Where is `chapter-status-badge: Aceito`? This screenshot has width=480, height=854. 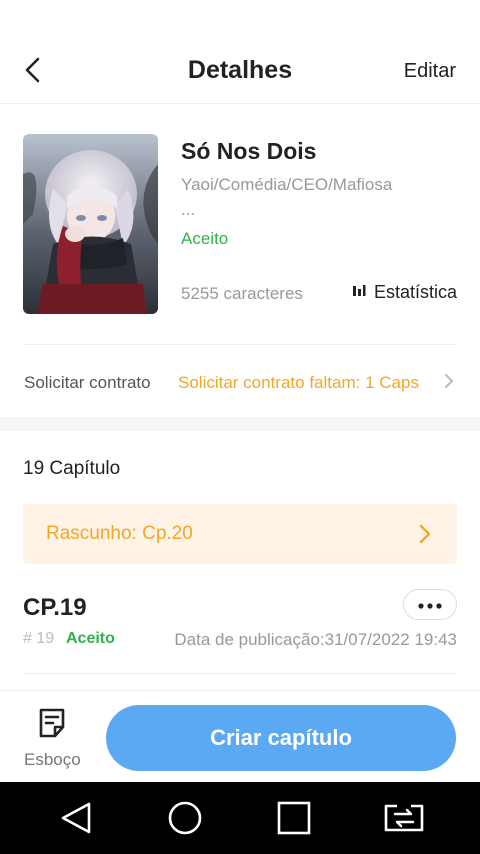 chapter-status-badge: Aceito is located at coordinates (90, 638).